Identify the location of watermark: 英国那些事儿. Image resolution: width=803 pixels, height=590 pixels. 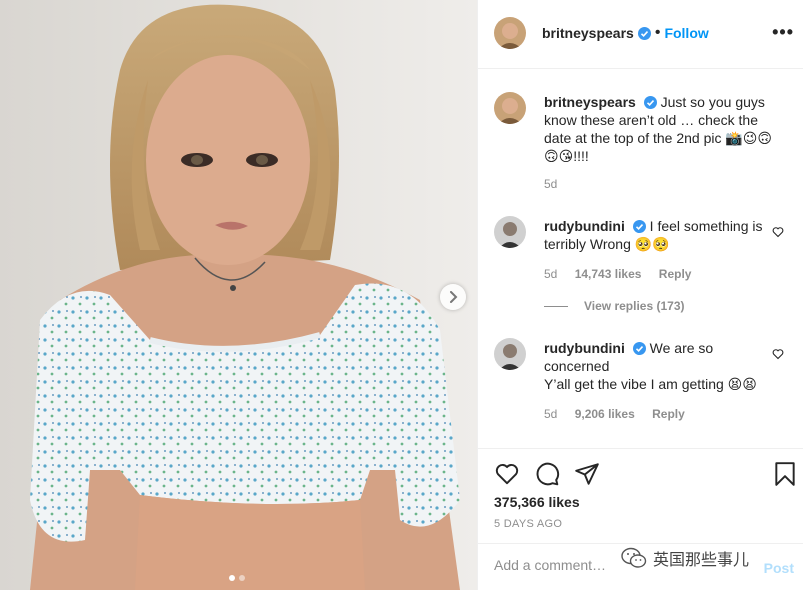
(685, 558).